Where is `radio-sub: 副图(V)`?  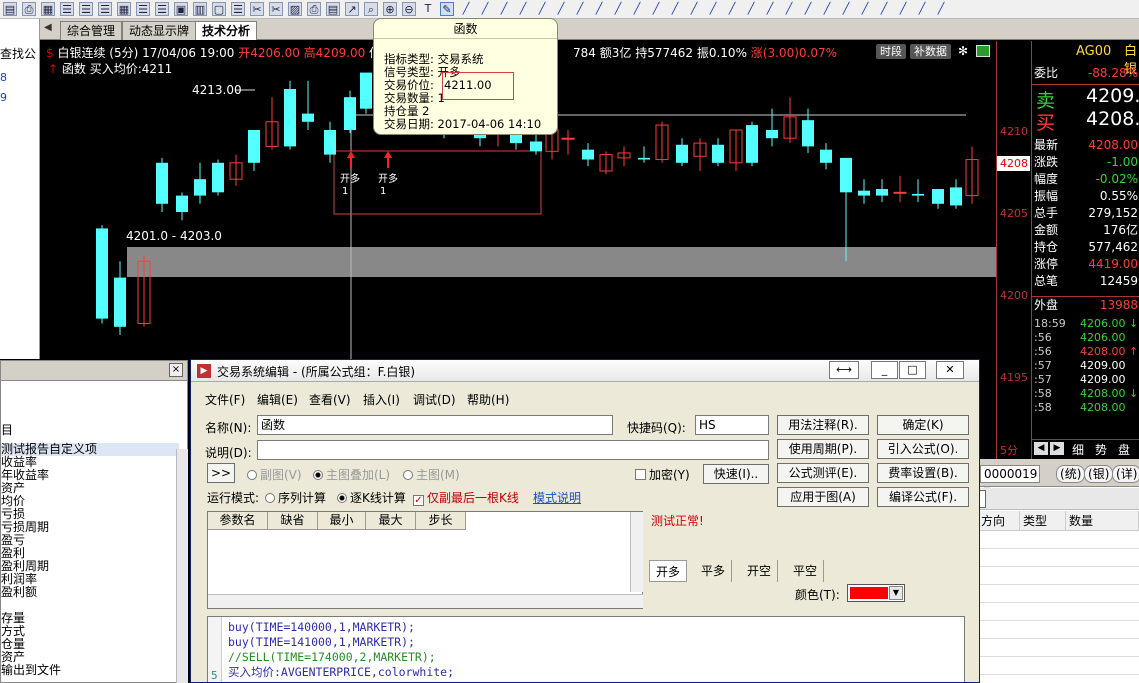
radio-sub: 副图(V) is located at coordinates (274, 474).